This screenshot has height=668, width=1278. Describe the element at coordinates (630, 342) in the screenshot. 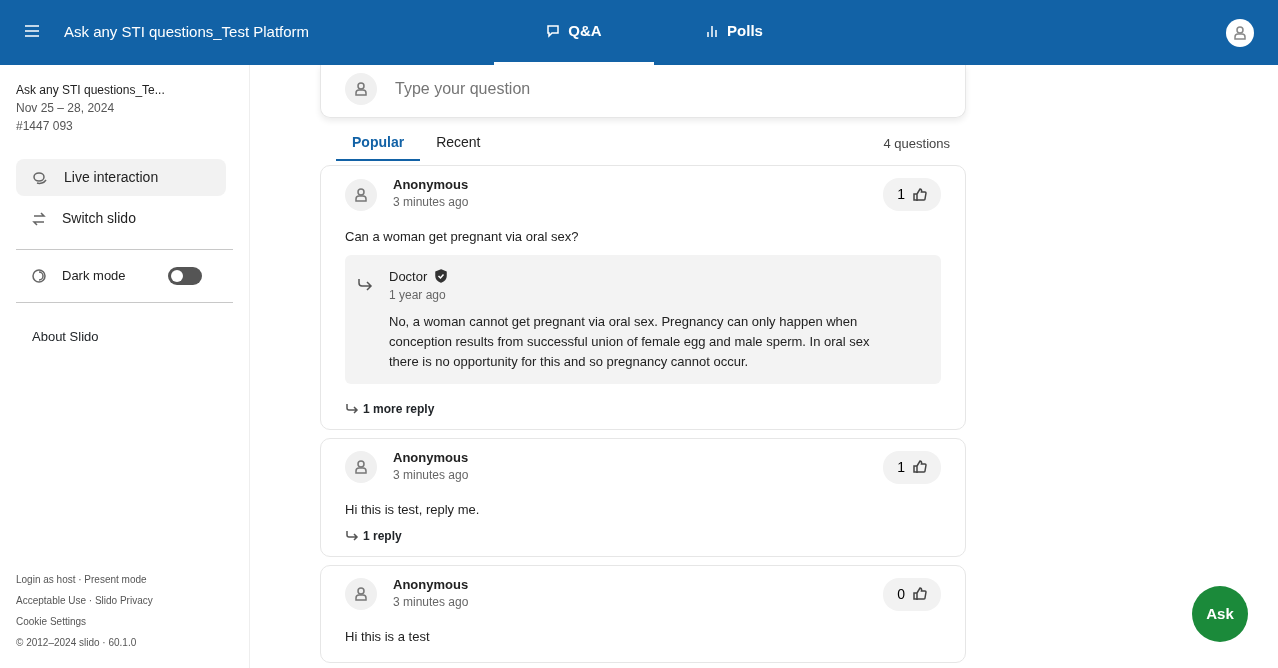

I see `reply-text: No, a woman cannot get pregnant via oral sex. Pregnancy can only happen when conception results from successful union of female egg and male sperm. In oral sex there is no opportunity for this and so pregnancy cannot occur.` at that location.